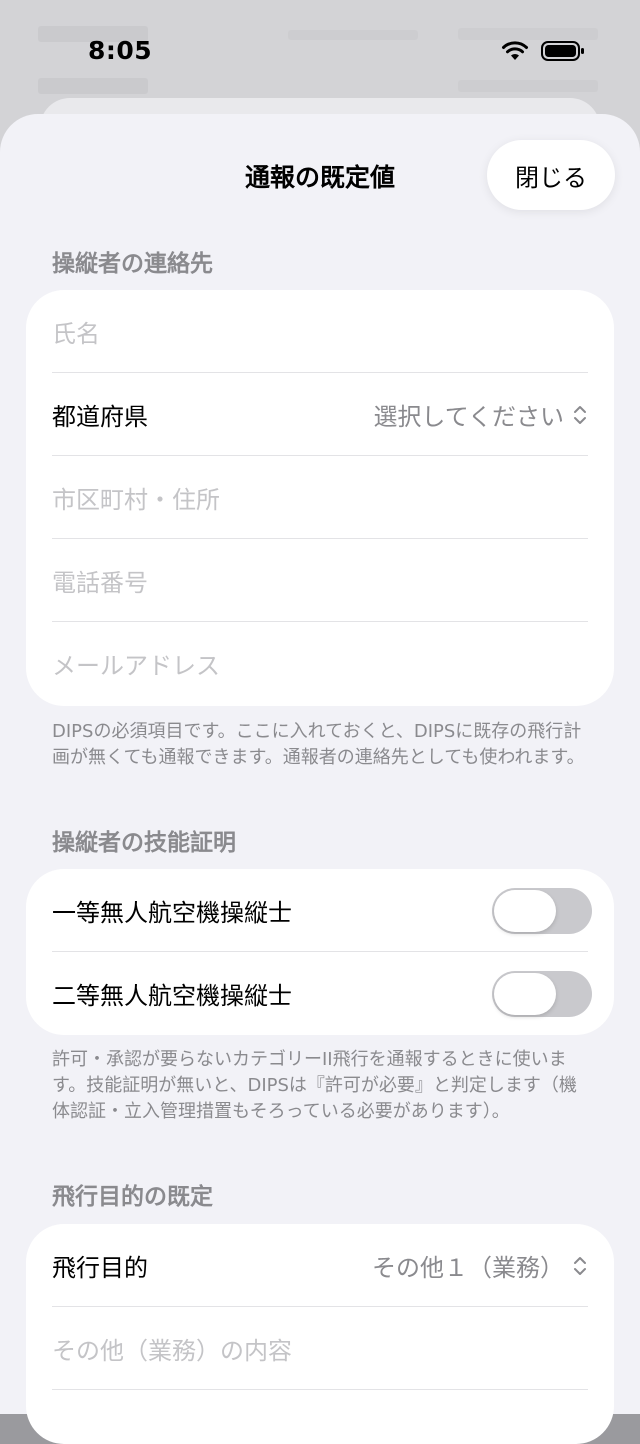 The height and width of the screenshot is (1444, 640). I want to click on status-bar: 8:05, so click(320, 50).